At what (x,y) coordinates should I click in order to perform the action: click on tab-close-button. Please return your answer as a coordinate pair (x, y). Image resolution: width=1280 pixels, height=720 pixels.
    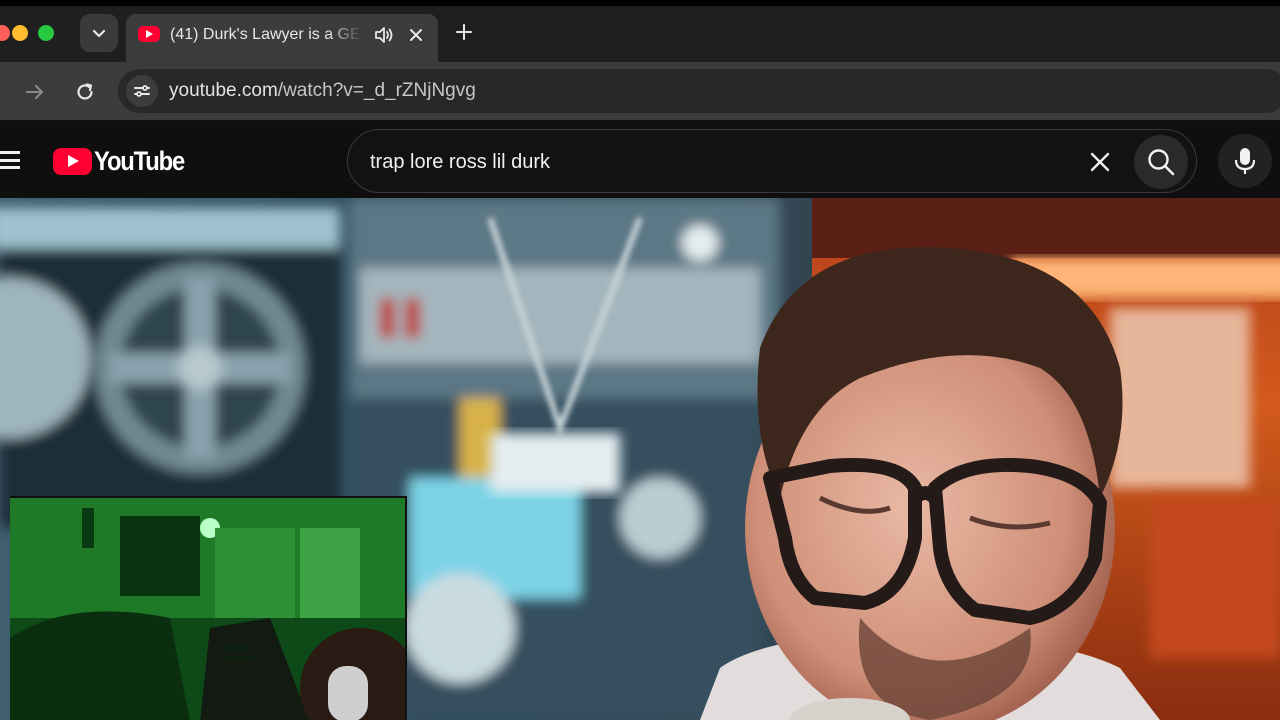
    Looking at the image, I should click on (416, 35).